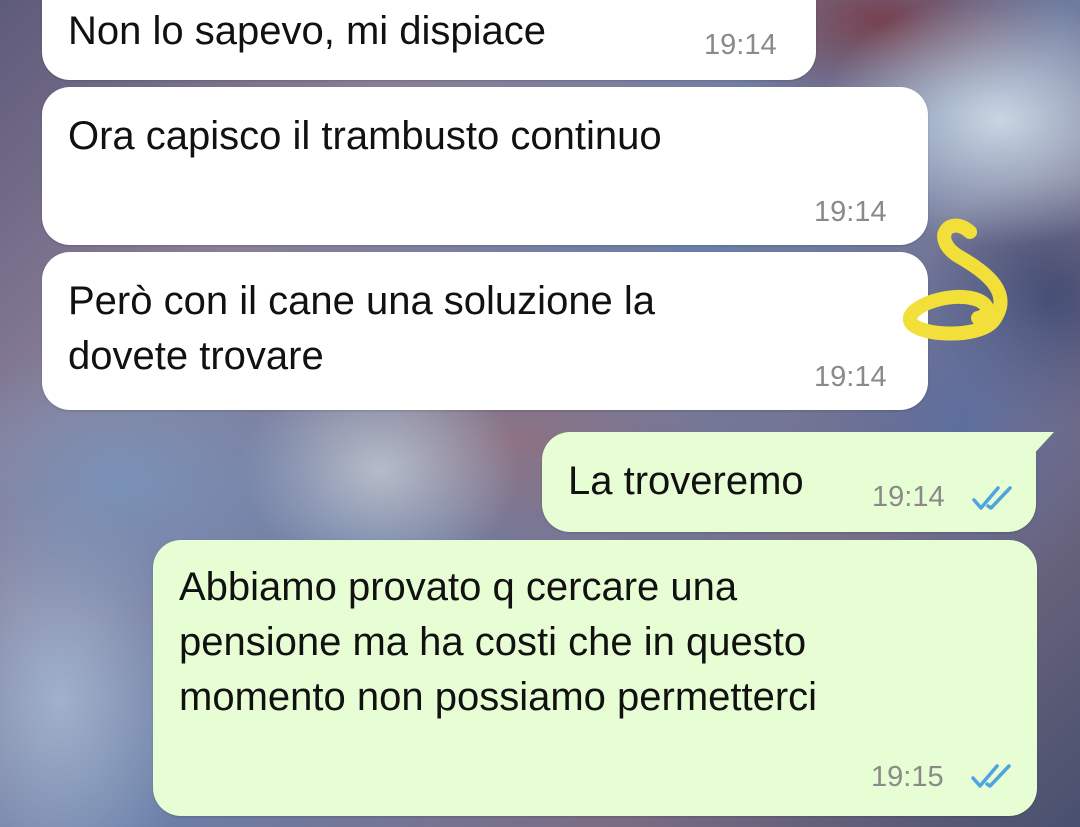  I want to click on message-bubble-incoming: Non lo sapevo, mi dispiace 19:14, so click(429, 40).